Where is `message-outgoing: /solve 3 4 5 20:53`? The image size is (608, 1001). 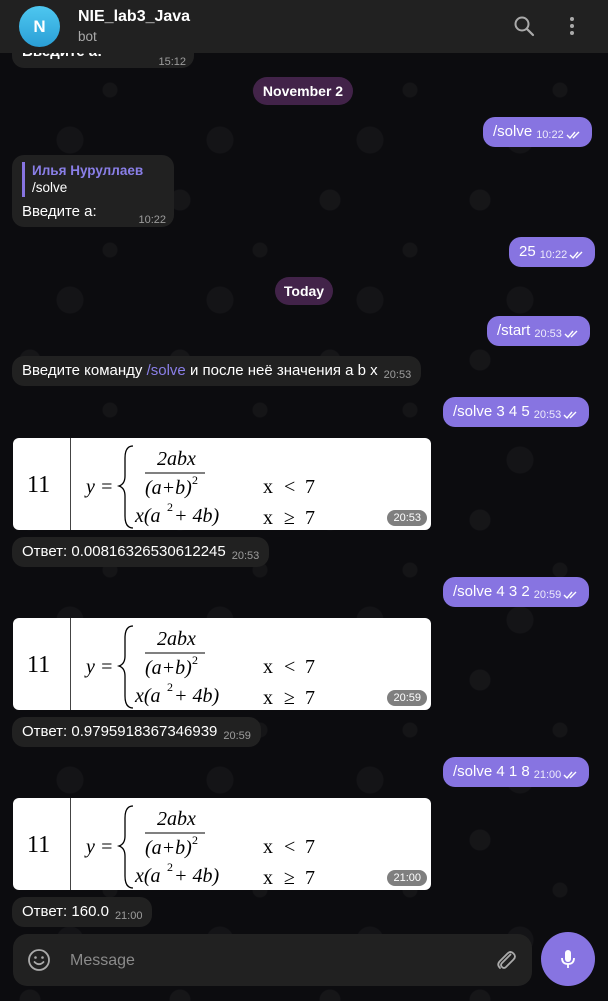
message-outgoing: /solve 3 4 5 20:53 is located at coordinates (516, 412).